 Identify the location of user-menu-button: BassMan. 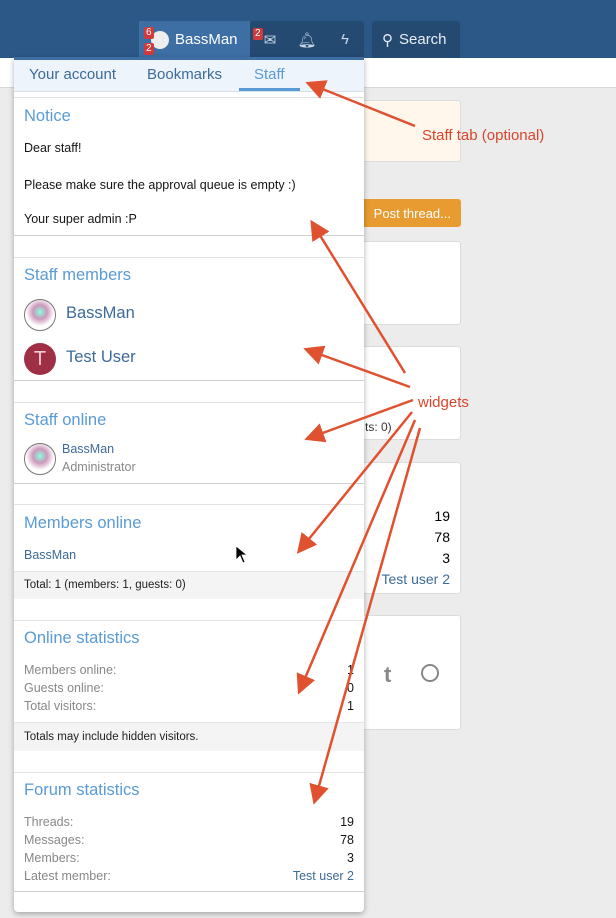
(194, 39).